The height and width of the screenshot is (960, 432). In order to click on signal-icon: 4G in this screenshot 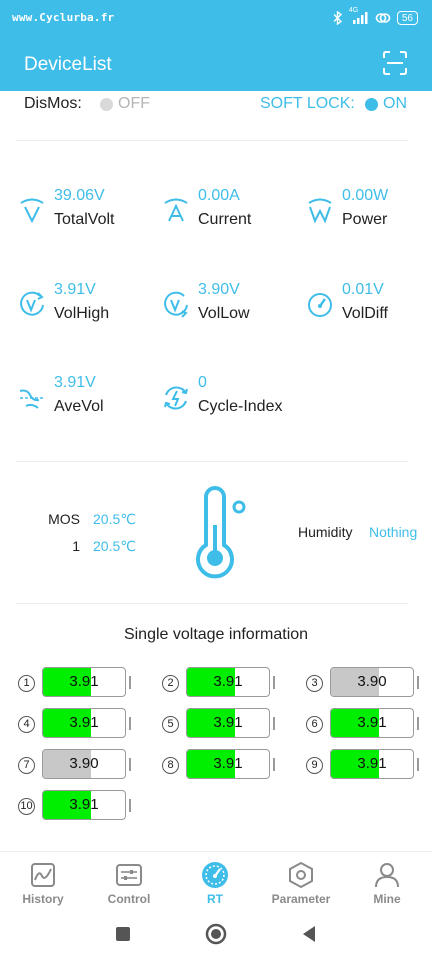, I will do `click(359, 16)`.